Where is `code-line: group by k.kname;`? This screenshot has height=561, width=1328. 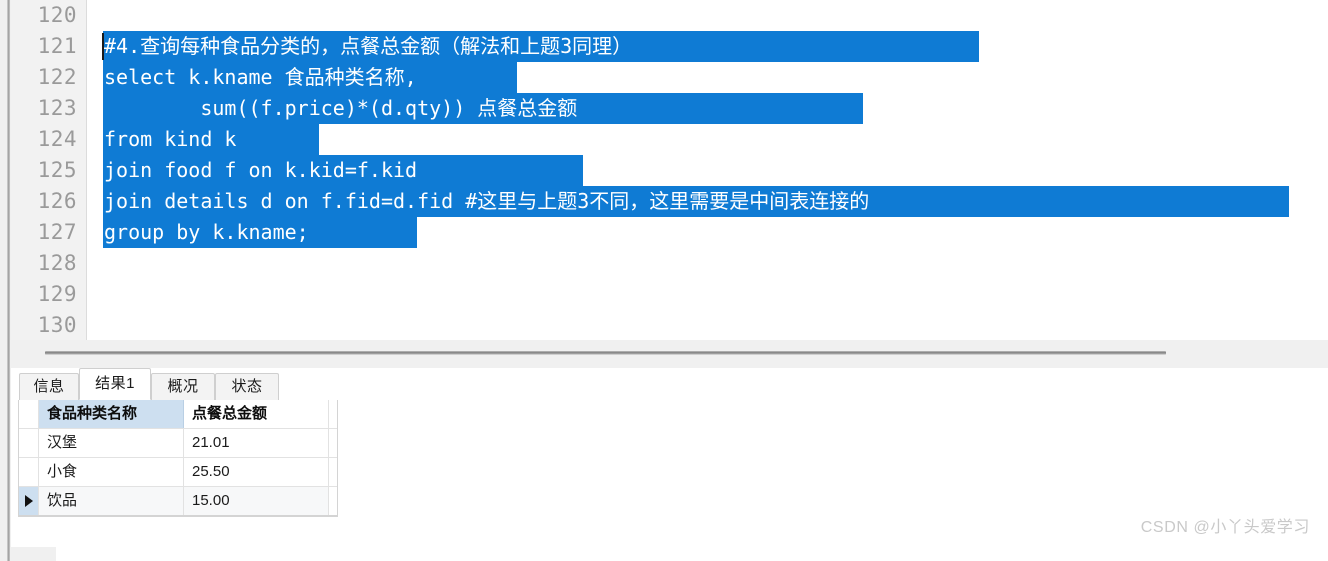 code-line: group by k.kname; is located at coordinates (206, 232).